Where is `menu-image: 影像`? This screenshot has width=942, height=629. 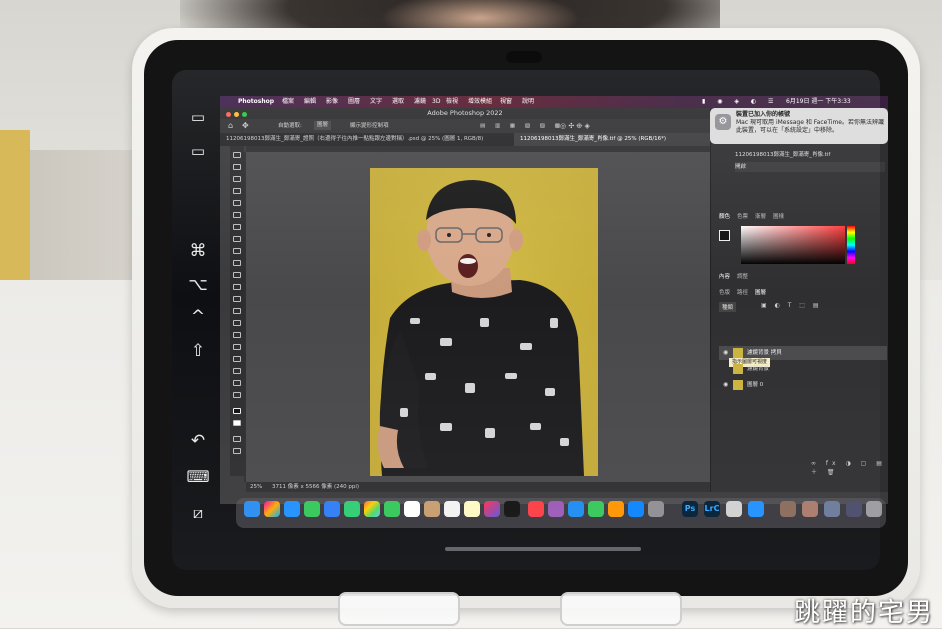
menu-image: 影像 is located at coordinates (332, 102).